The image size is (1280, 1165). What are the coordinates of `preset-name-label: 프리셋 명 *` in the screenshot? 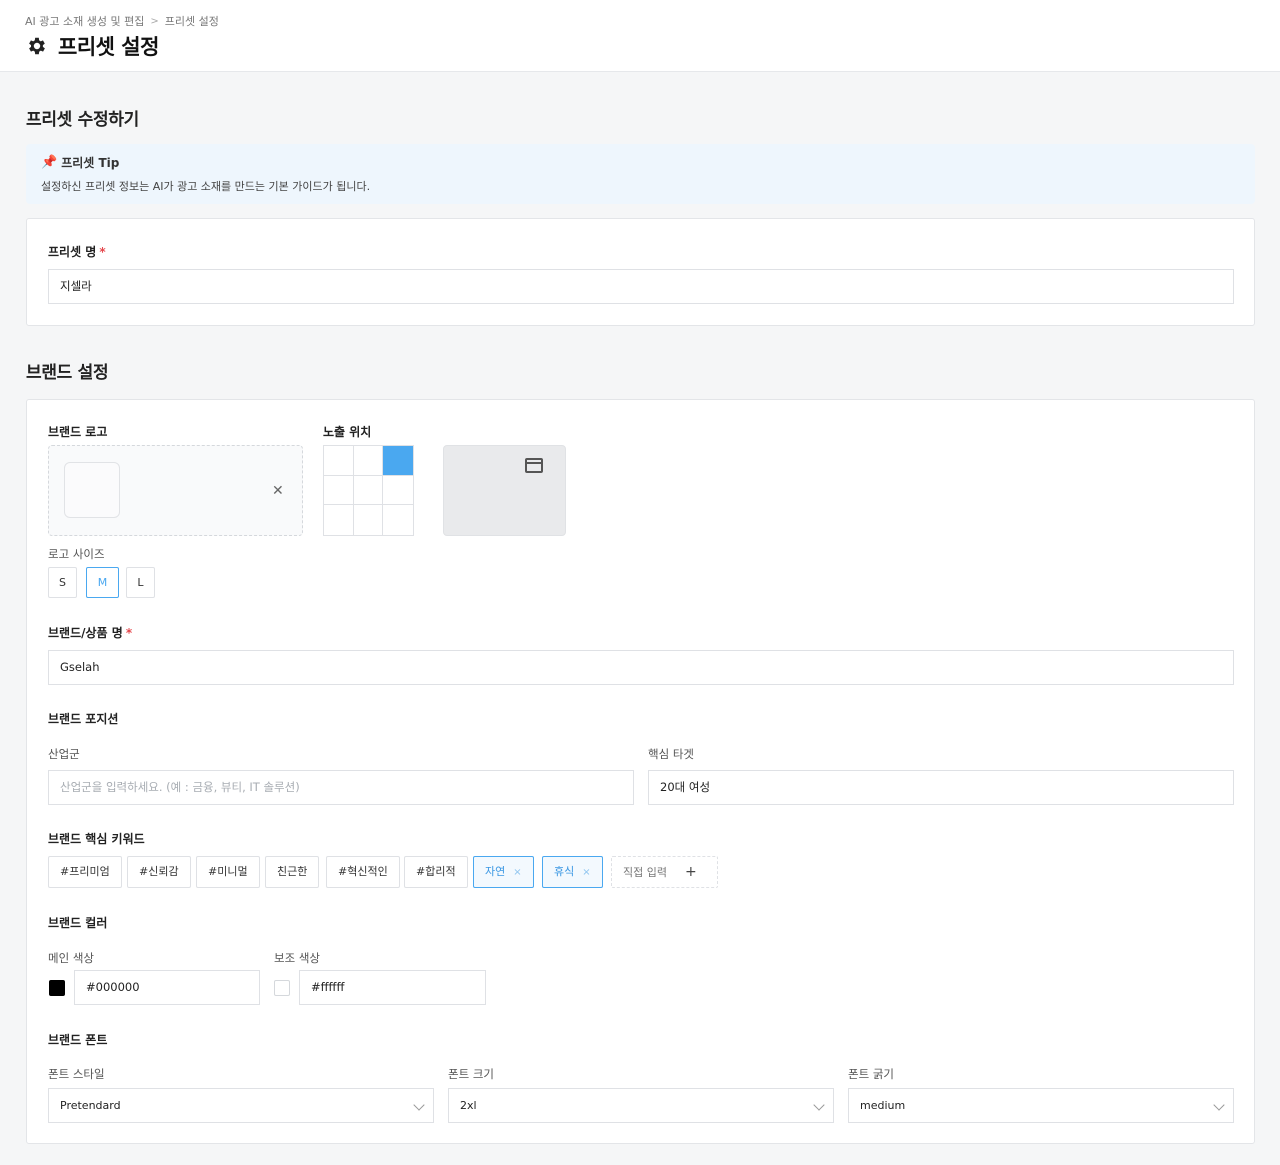 It's located at (77, 251).